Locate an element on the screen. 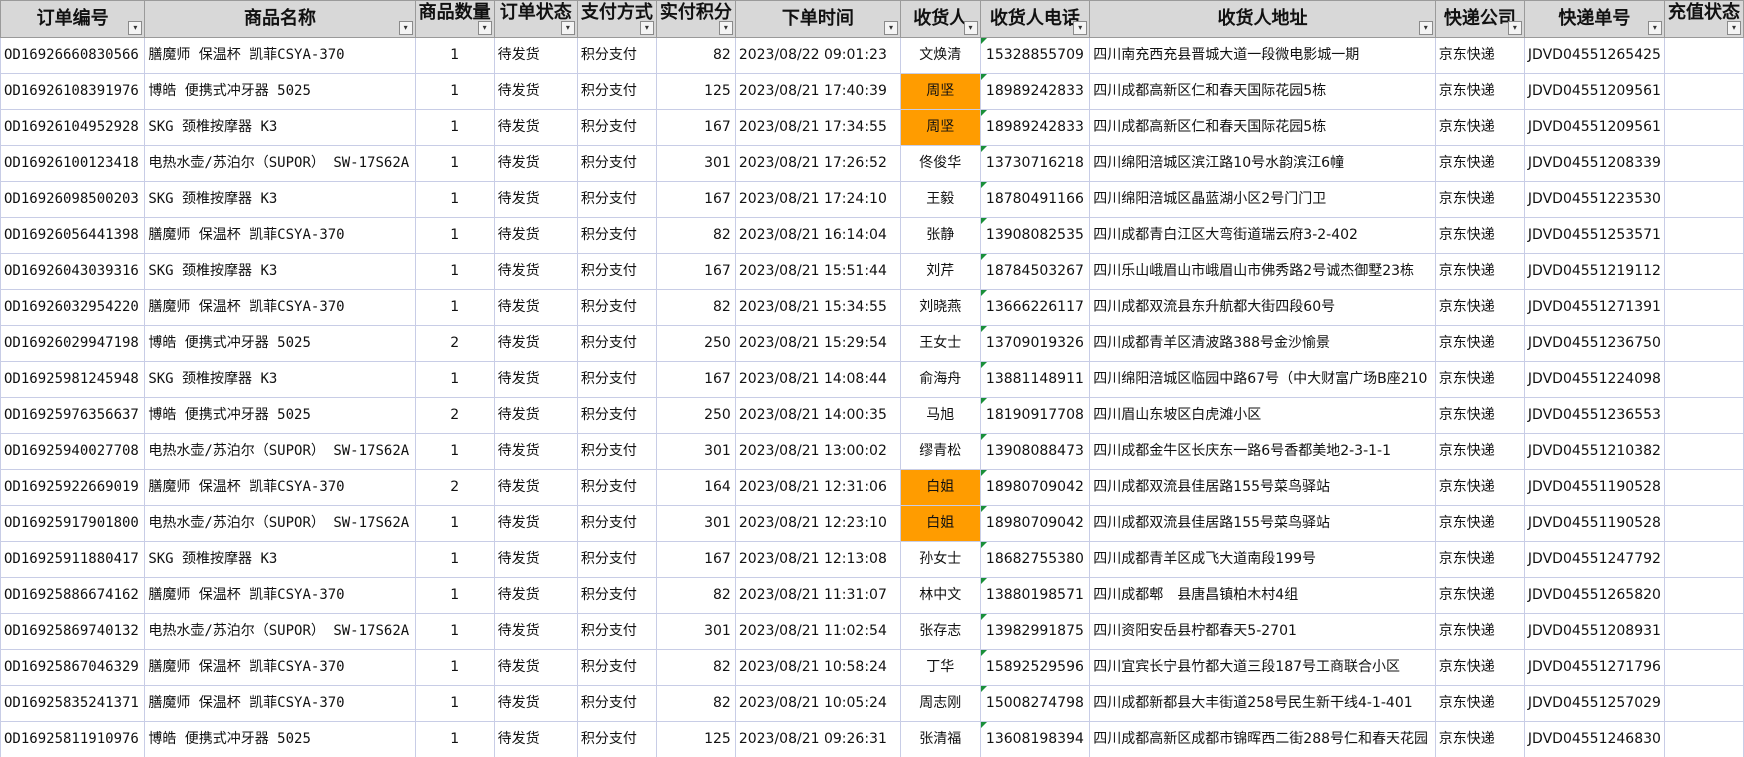  recipient-phone-cell: 13730716218 is located at coordinates (1035, 163).